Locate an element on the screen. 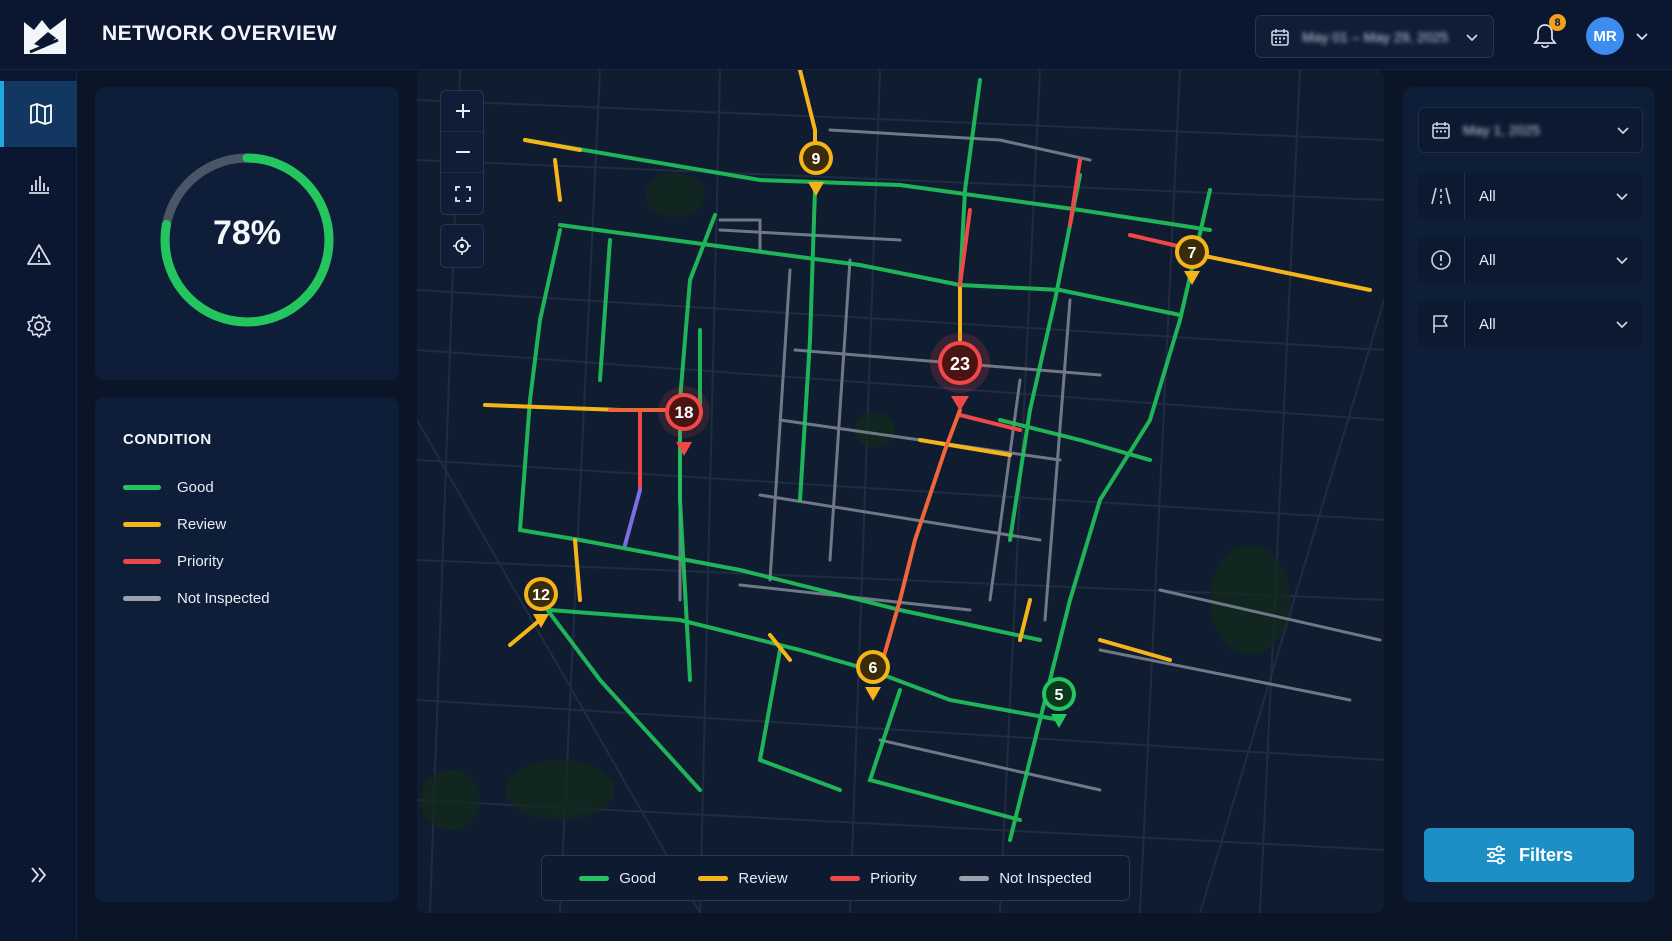 The width and height of the screenshot is (1672, 941). nav-item-settings is located at coordinates (38, 326).